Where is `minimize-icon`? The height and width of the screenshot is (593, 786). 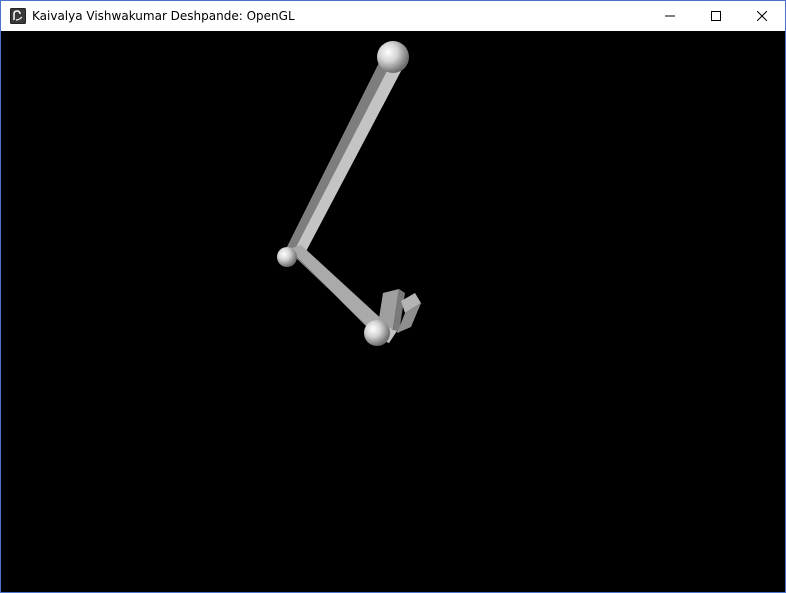 minimize-icon is located at coordinates (670, 16).